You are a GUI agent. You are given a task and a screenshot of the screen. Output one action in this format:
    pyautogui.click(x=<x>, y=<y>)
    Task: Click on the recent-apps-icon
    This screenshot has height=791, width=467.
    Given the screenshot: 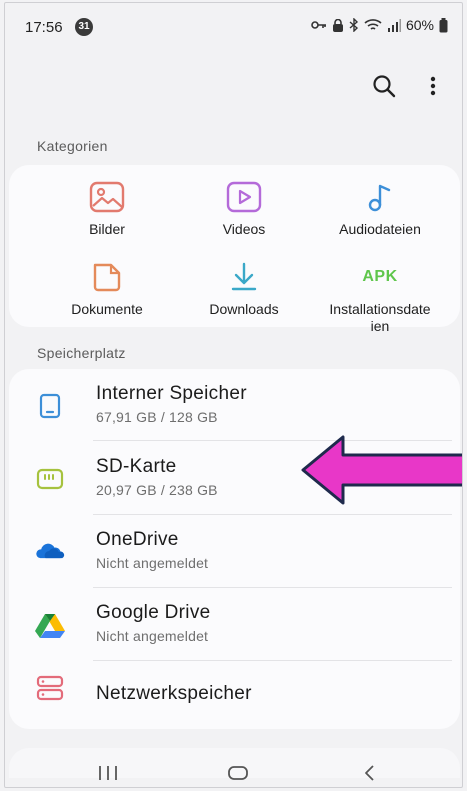 What is the action you would take?
    pyautogui.click(x=108, y=773)
    